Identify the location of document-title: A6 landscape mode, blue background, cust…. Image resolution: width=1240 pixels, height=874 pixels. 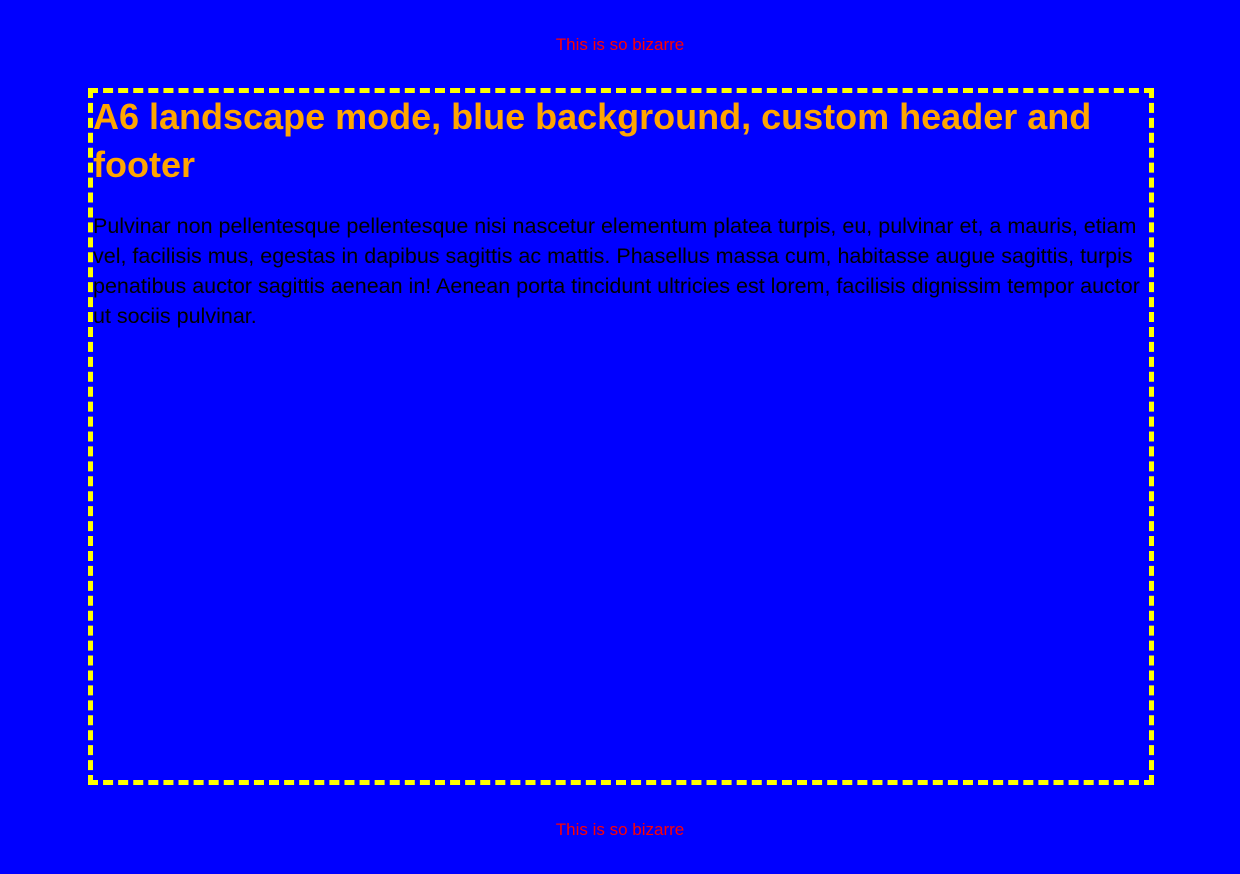
(592, 140).